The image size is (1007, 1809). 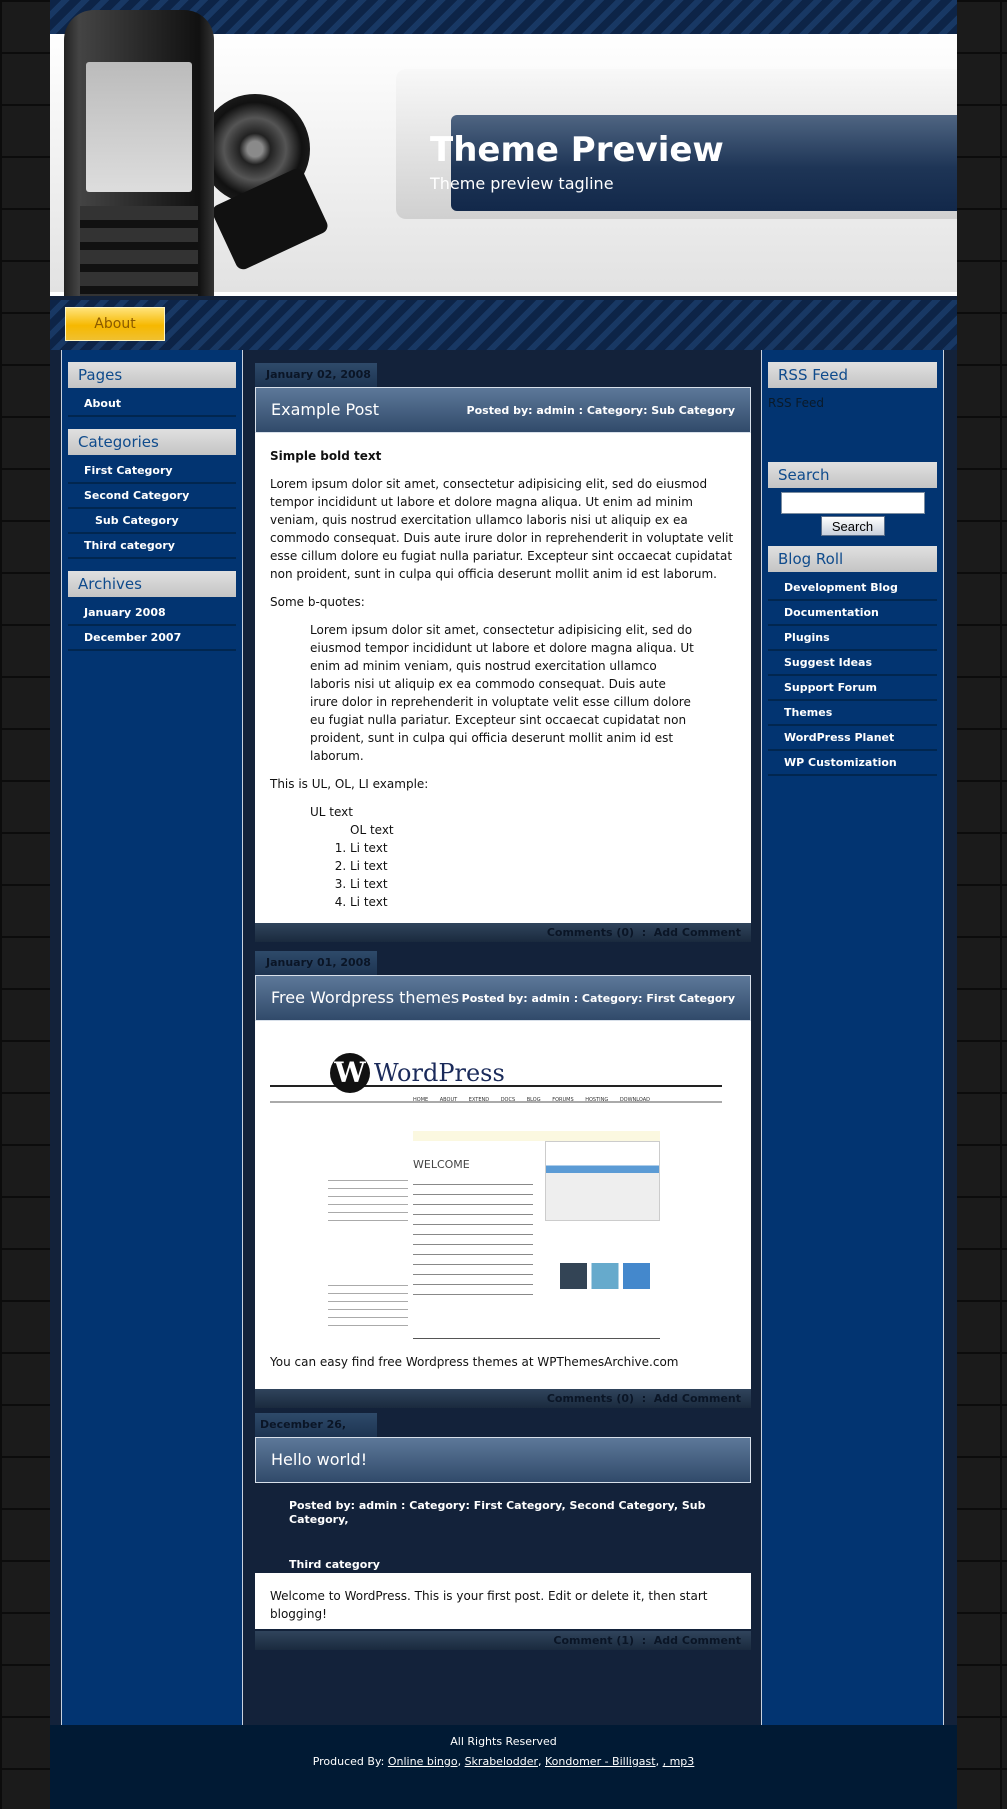 I want to click on footer-link: Skrabelodder, so click(x=501, y=1761).